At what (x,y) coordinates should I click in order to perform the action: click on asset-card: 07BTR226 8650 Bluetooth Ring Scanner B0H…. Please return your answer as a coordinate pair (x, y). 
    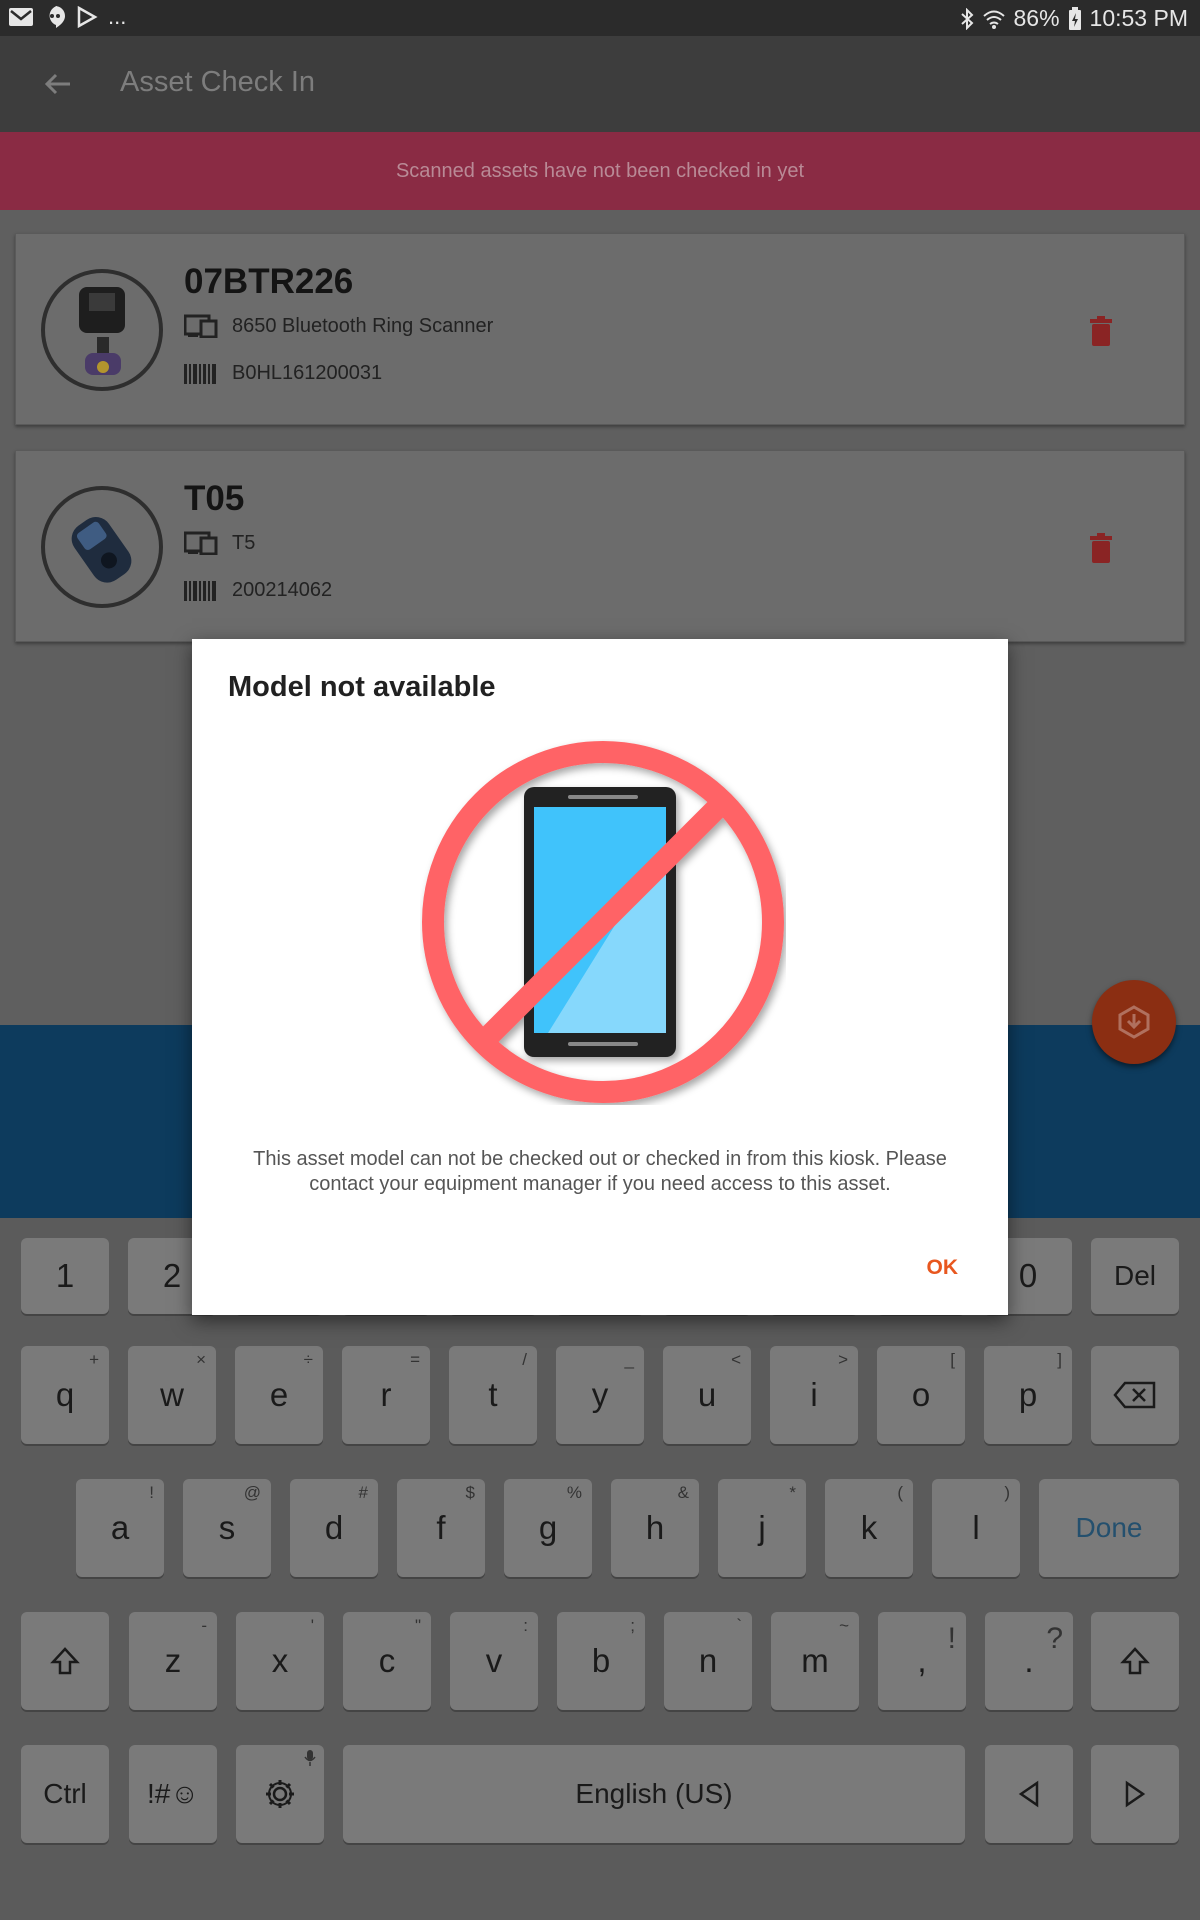
    Looking at the image, I should click on (600, 329).